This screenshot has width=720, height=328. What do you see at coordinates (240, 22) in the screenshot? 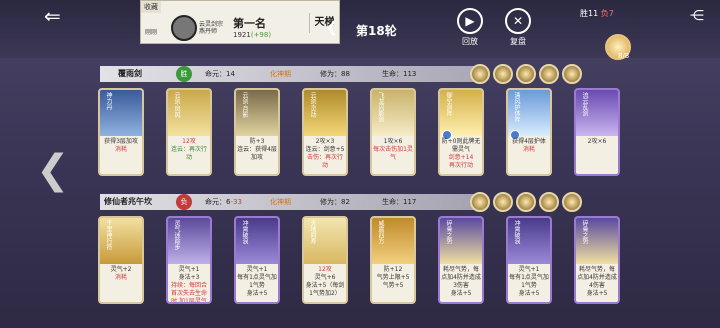
I see `rank-panel: 收藏 刚刚 云灵剑宗 燕丹师 第一名 1921(+98) 天梯` at bounding box center [240, 22].